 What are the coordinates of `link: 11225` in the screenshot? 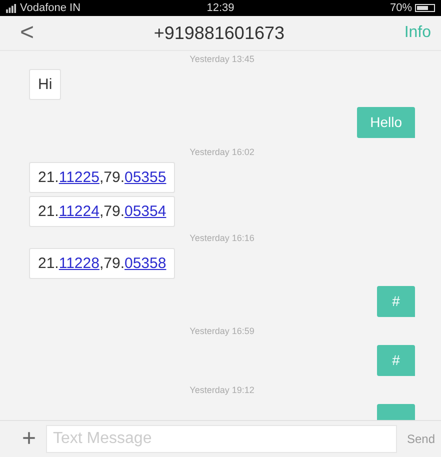 It's located at (79, 177).